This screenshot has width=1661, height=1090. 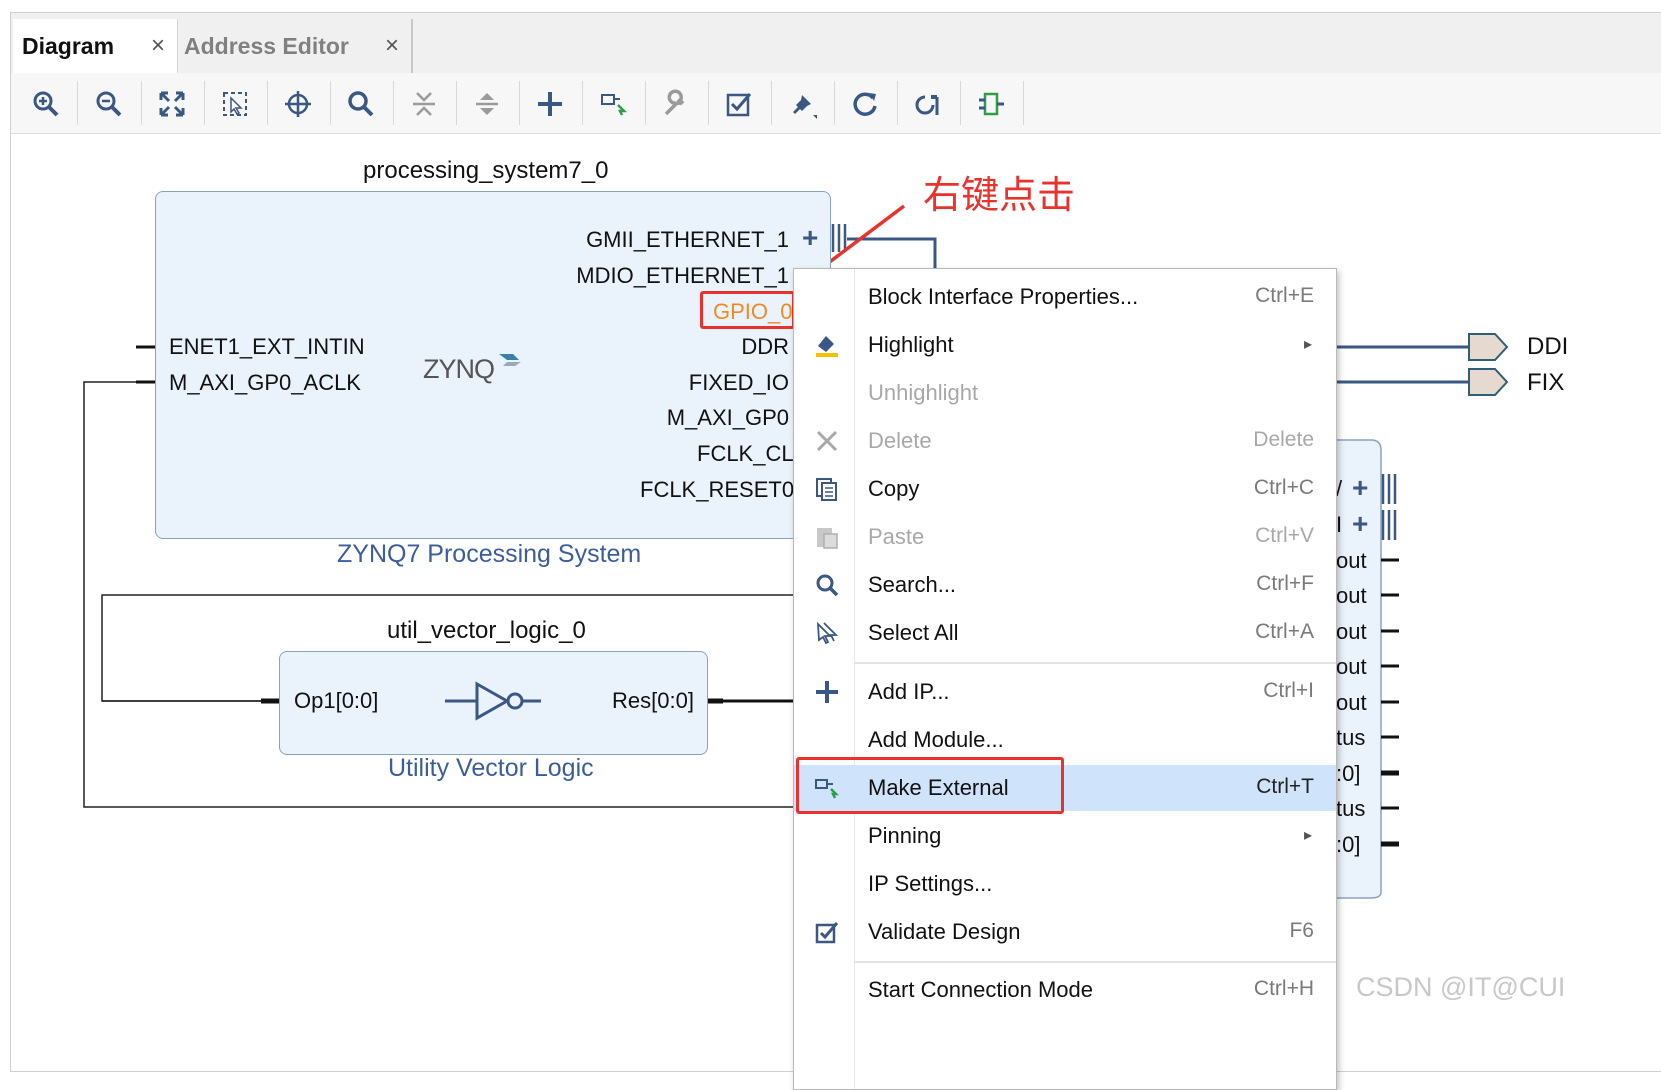 I want to click on ps7-port-enet1-ext-intin: ENET1_EXT_INTIN, so click(x=267, y=347).